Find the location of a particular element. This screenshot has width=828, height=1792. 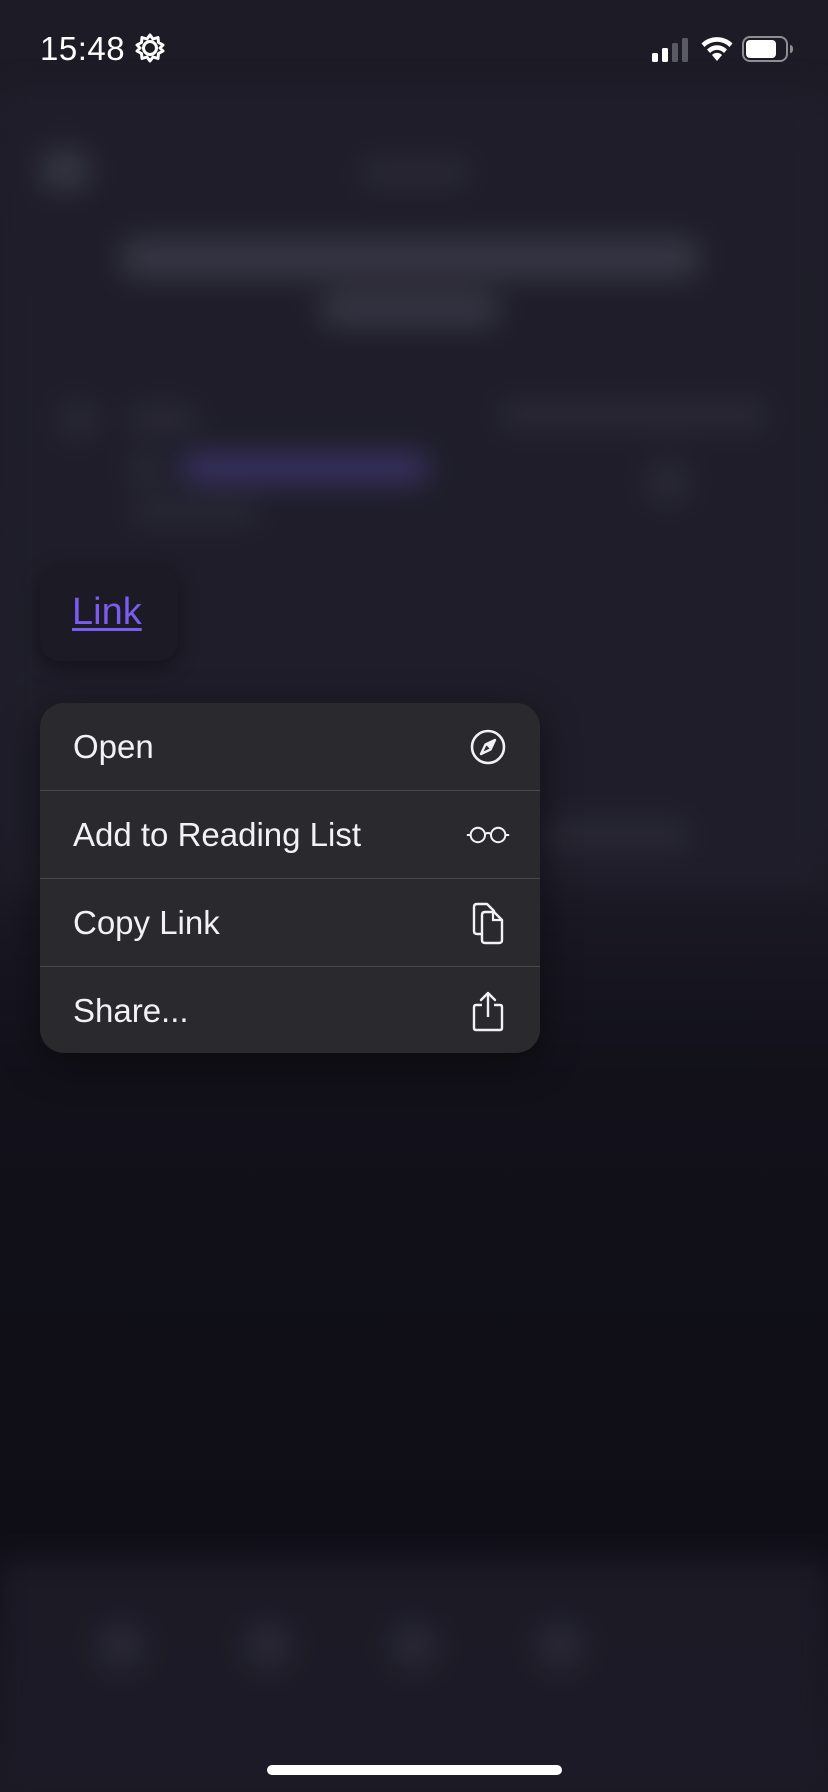

background-tab-bar is located at coordinates (414, 1676).